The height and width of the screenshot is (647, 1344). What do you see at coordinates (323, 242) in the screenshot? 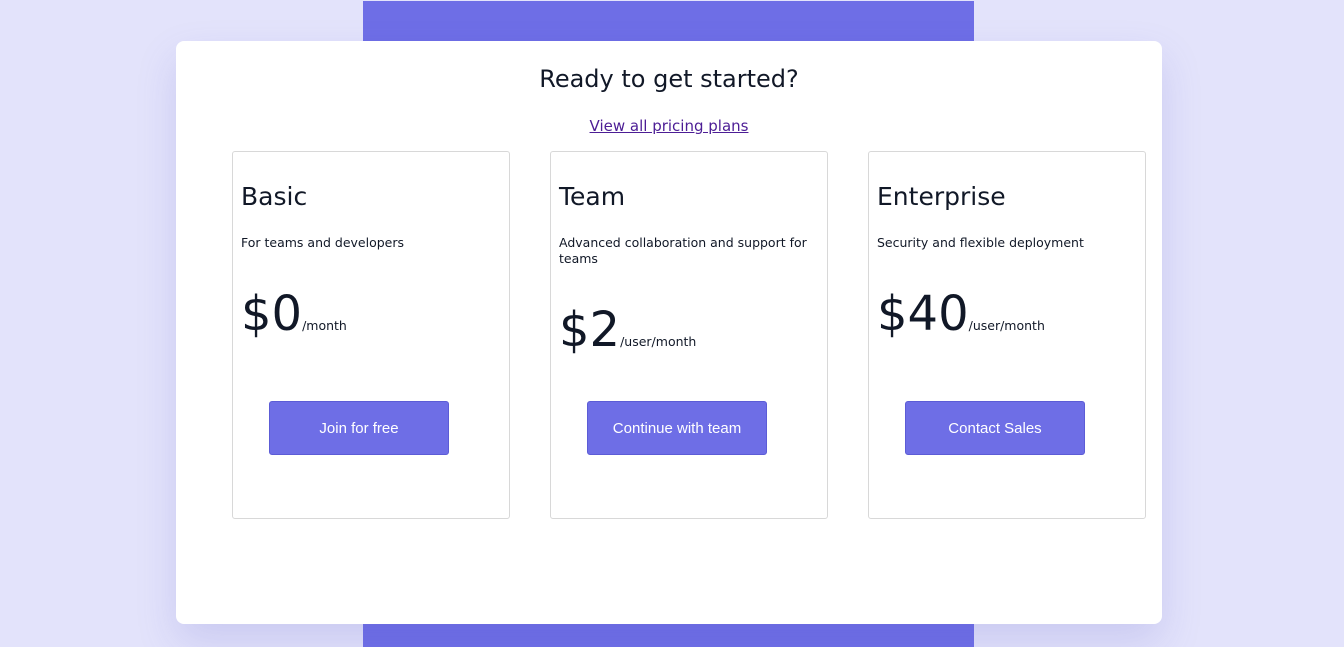
I see `plan-description: For teams and developers` at bounding box center [323, 242].